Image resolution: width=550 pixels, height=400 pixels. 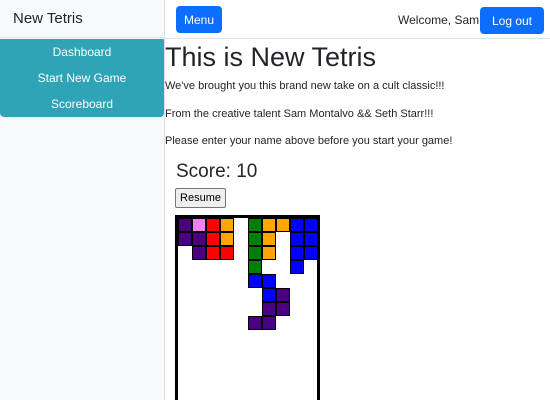 What do you see at coordinates (271, 57) in the screenshot?
I see `page-title: This is New Tetris` at bounding box center [271, 57].